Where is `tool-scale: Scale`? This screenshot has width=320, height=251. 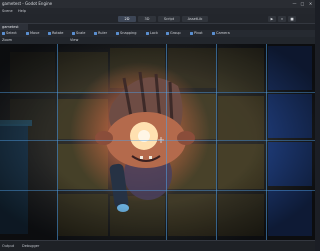 tool-scale: Scale is located at coordinates (78, 33).